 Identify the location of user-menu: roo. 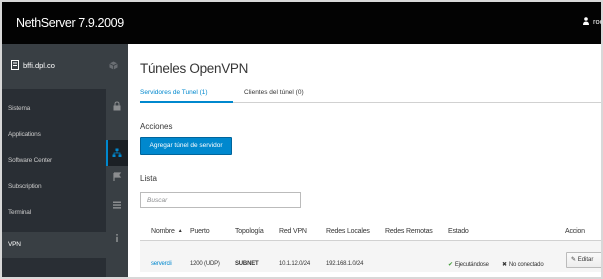
(593, 21).